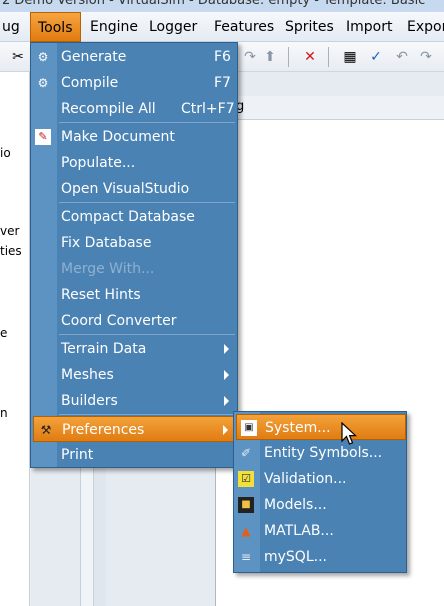  Describe the element at coordinates (43, 137) in the screenshot. I see `document-icon: ✎` at that location.